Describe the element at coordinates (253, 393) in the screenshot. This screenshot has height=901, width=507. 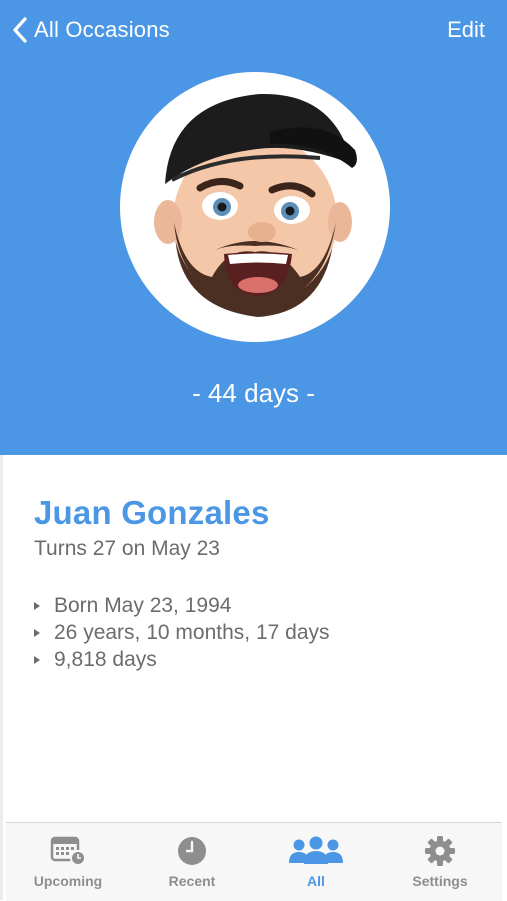
I see `countdown-label: - 44 days -` at that location.